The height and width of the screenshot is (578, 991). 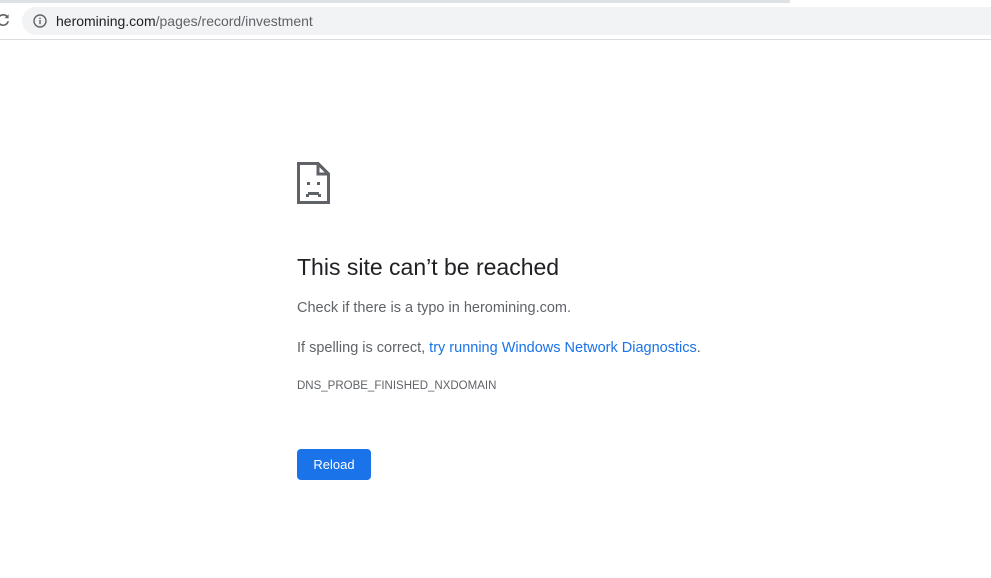 I want to click on url-text: heromining.com/pages/record/investment, so click(x=184, y=21).